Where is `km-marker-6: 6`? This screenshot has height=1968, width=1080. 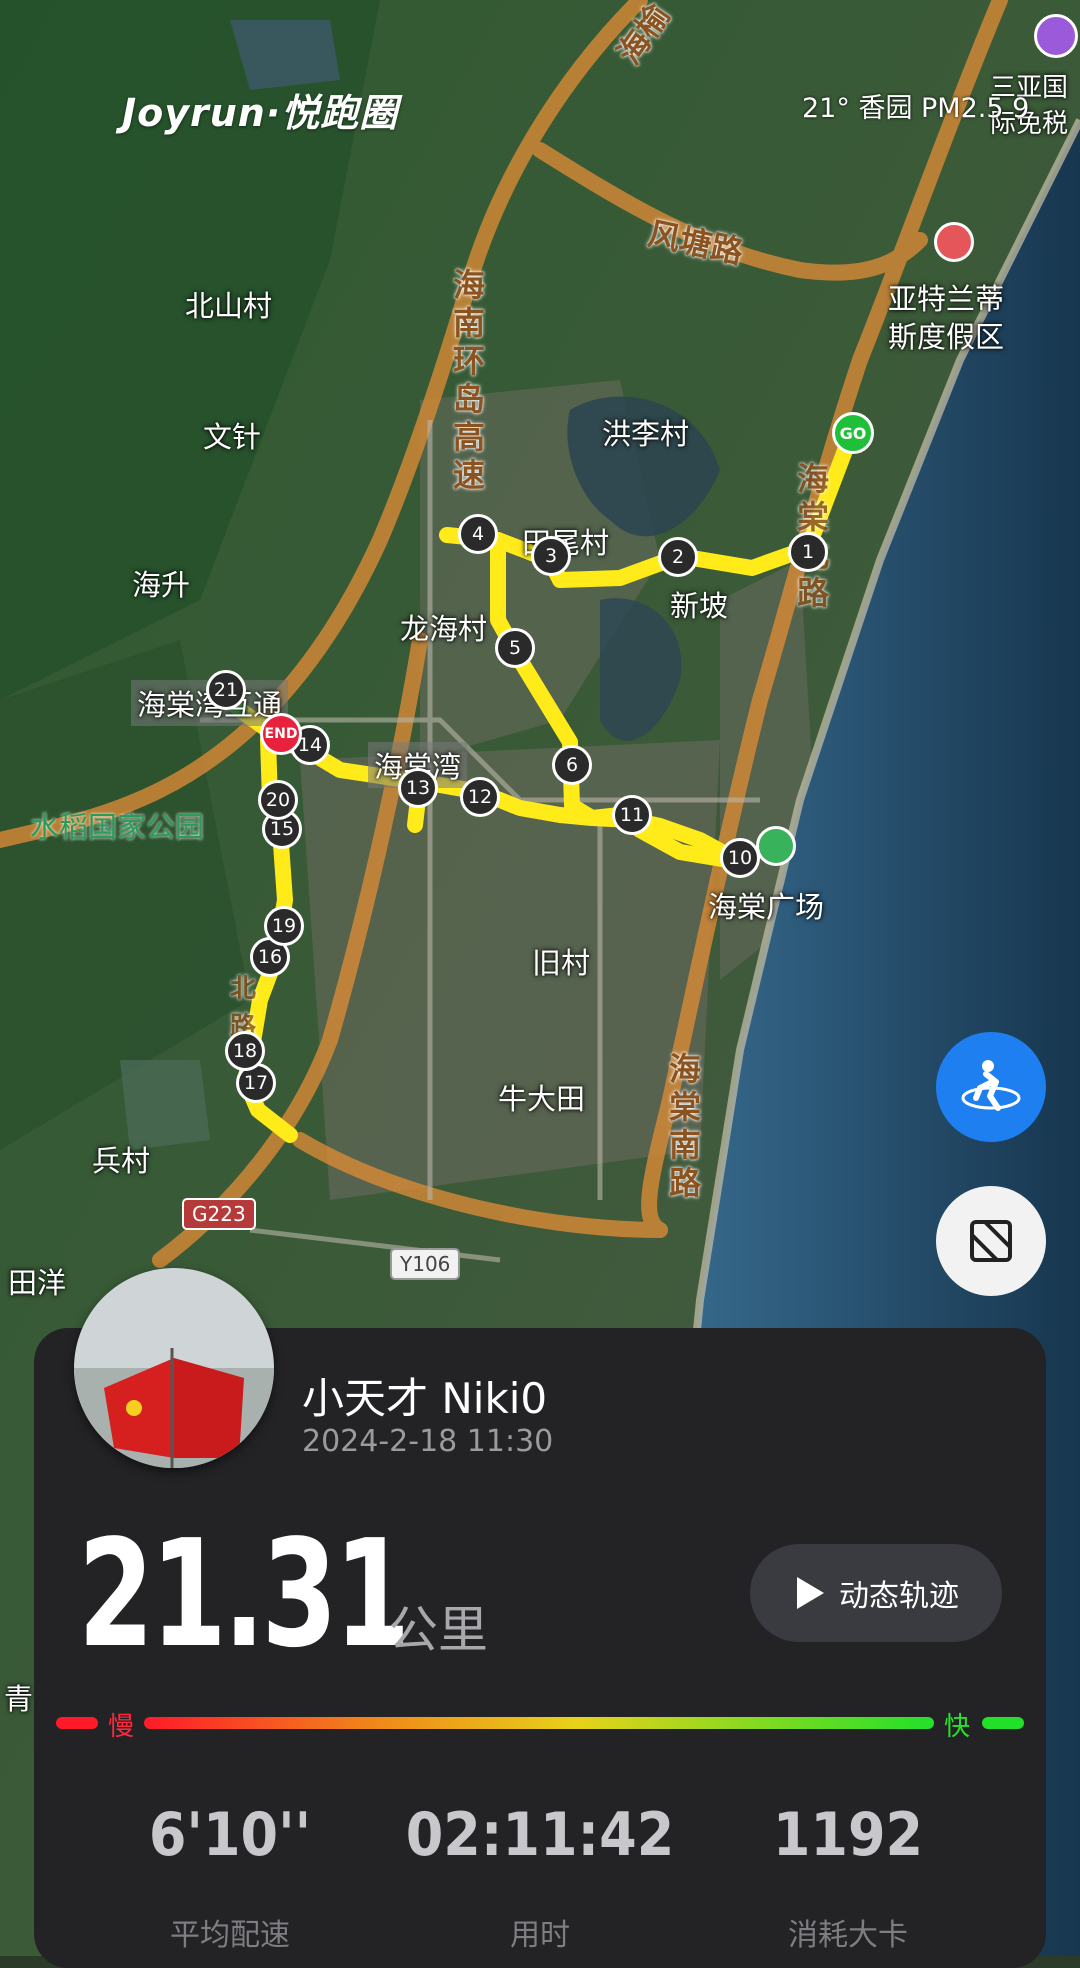 km-marker-6: 6 is located at coordinates (572, 765).